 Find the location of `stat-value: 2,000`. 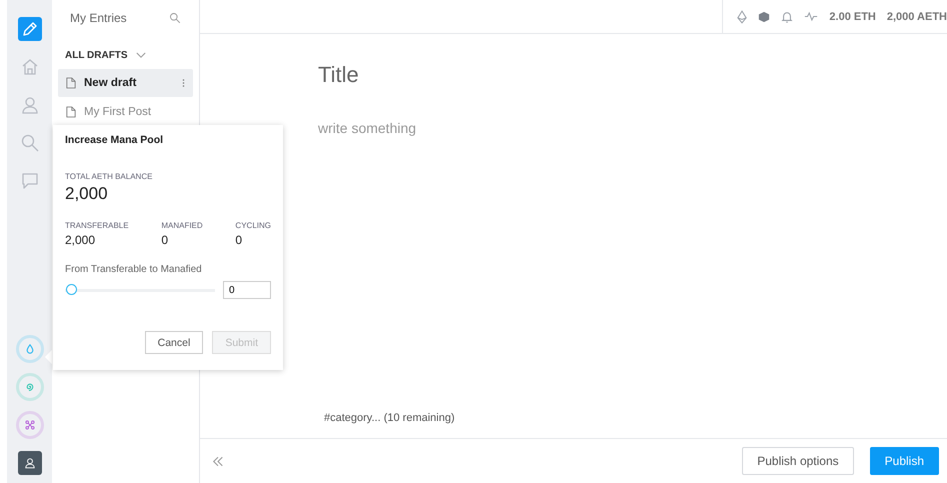

stat-value: 2,000 is located at coordinates (80, 240).